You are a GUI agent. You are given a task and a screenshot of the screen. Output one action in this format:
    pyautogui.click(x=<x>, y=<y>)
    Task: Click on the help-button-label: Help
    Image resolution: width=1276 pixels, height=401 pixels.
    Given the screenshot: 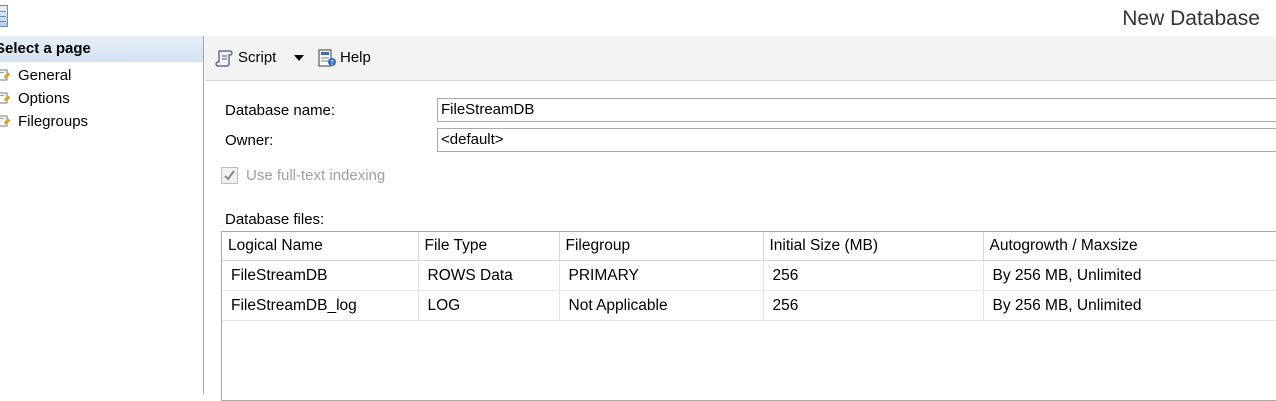 What is the action you would take?
    pyautogui.click(x=355, y=57)
    